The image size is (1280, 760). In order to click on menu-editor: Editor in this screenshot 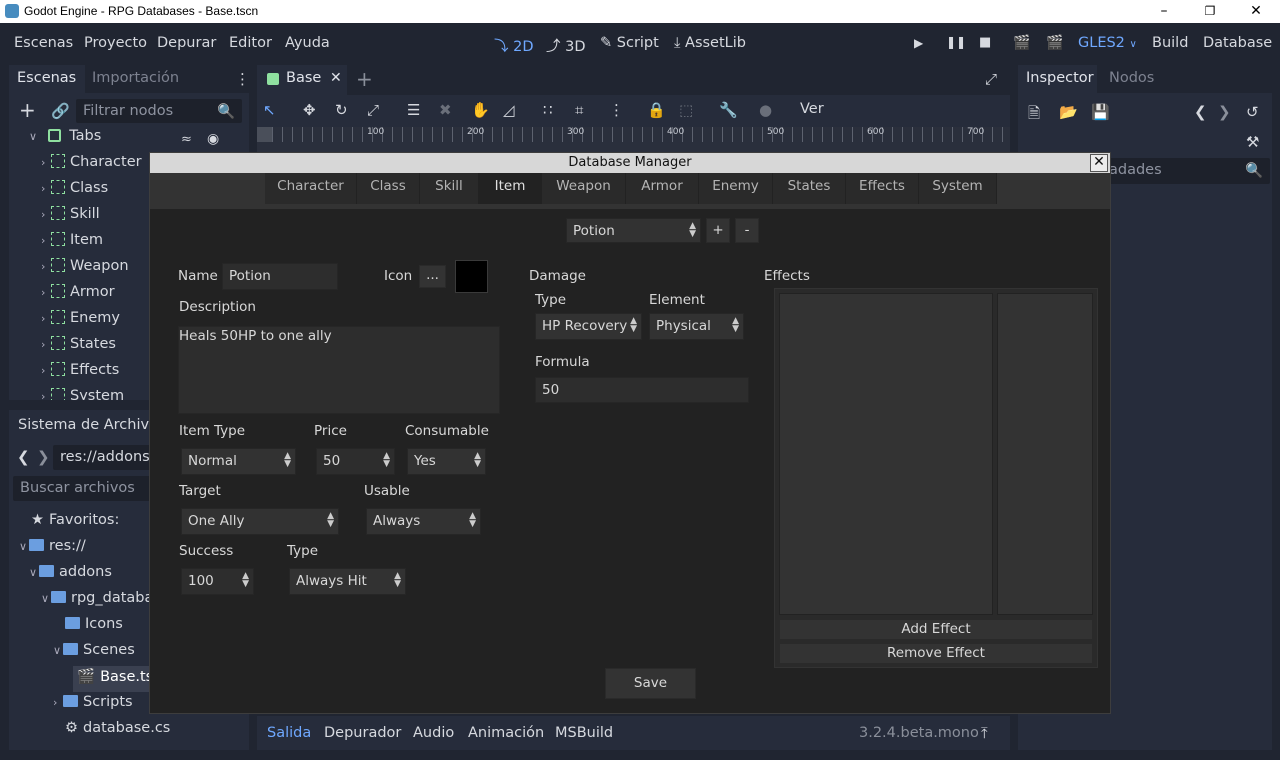, I will do `click(250, 43)`.